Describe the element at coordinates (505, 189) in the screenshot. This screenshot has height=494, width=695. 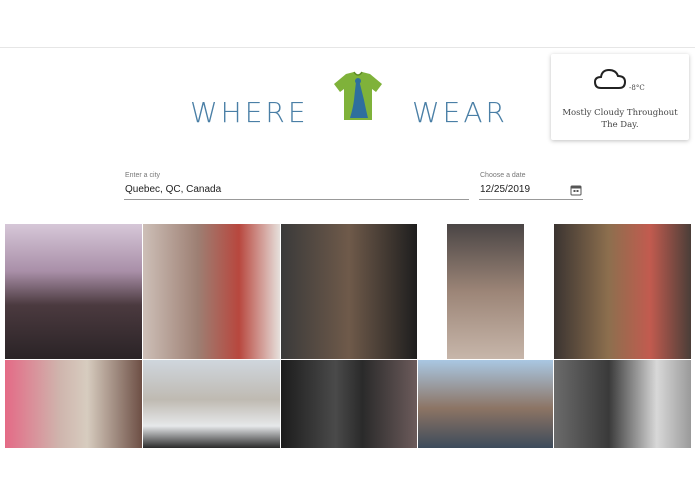
I see `date-input: 12/25/2019` at that location.